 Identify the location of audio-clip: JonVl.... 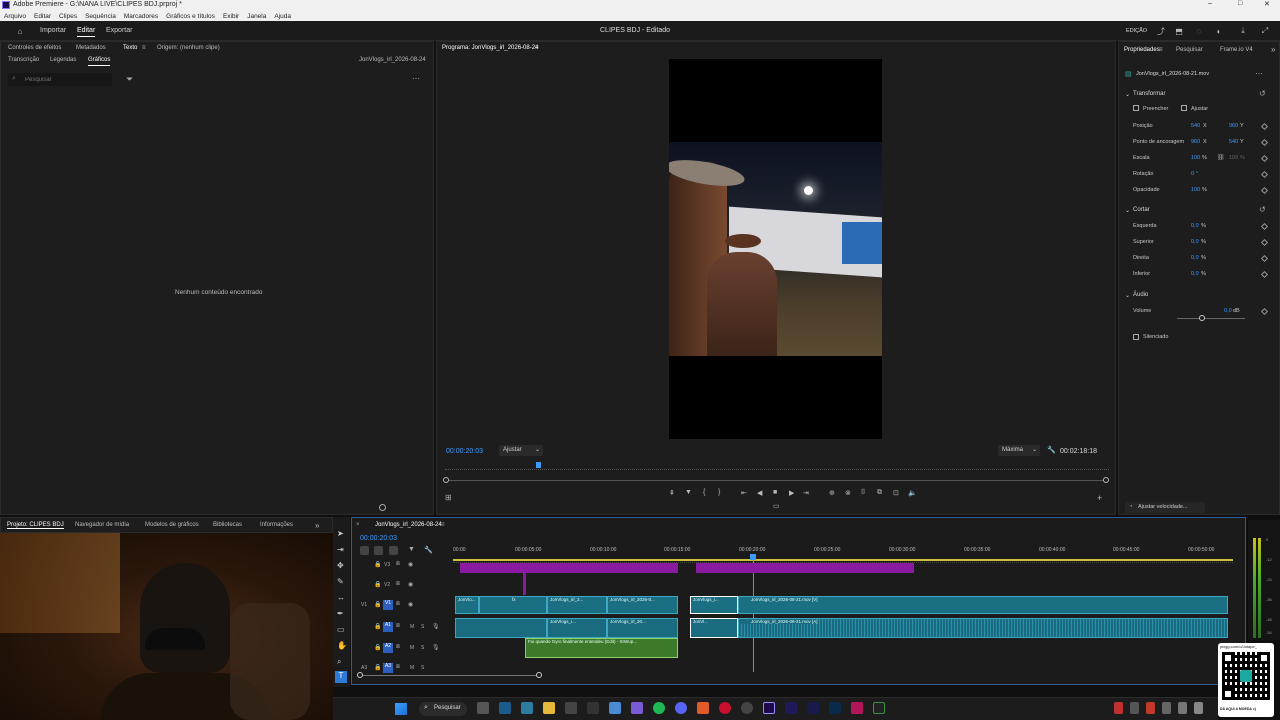
(714, 628).